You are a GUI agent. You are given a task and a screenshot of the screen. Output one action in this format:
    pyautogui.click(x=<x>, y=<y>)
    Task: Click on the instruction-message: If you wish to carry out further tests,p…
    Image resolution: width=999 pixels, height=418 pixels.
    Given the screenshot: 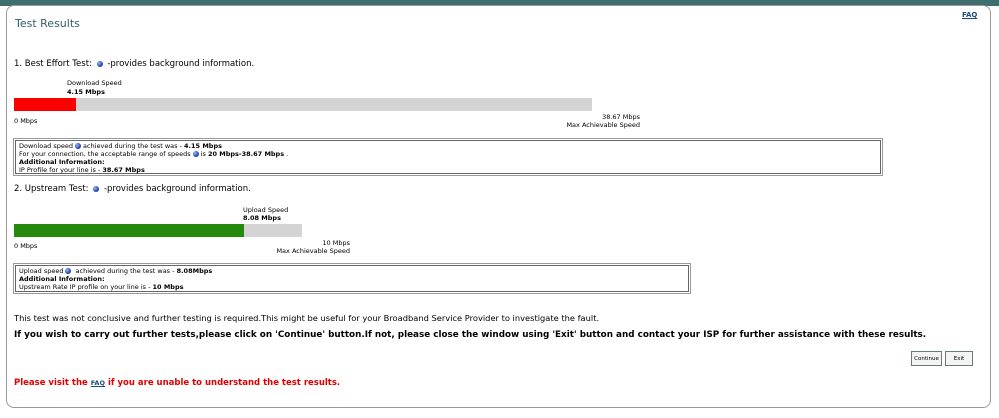 What is the action you would take?
    pyautogui.click(x=470, y=335)
    